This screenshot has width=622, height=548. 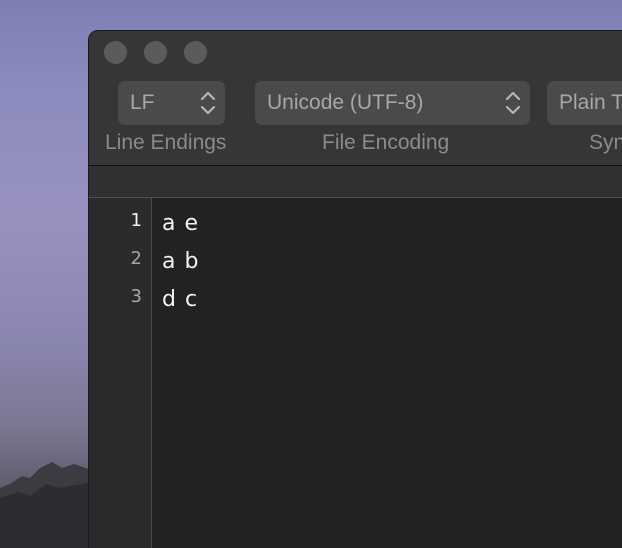 I want to click on minimize-window-button, so click(x=155, y=52).